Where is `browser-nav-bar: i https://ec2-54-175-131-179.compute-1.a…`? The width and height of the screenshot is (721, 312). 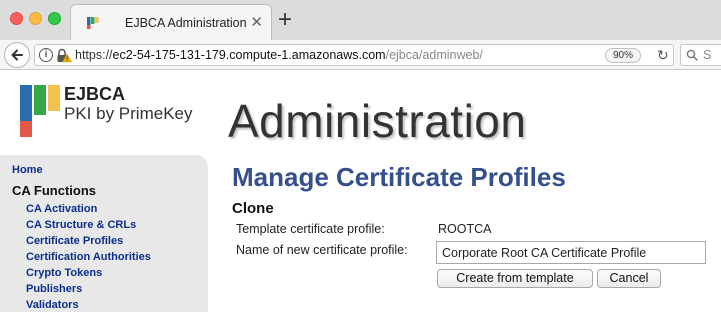
browser-nav-bar: i https://ec2-54-175-131-179.compute-1.a… is located at coordinates (360, 55).